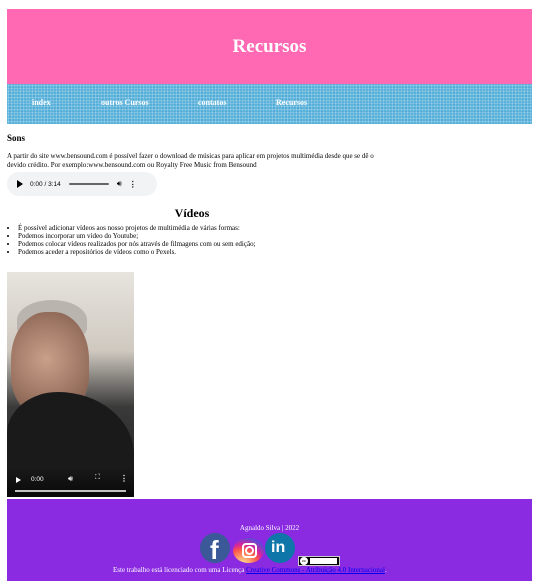 The width and height of the screenshot is (542, 588). Describe the element at coordinates (37, 479) in the screenshot. I see `video-time: 0:00` at that location.